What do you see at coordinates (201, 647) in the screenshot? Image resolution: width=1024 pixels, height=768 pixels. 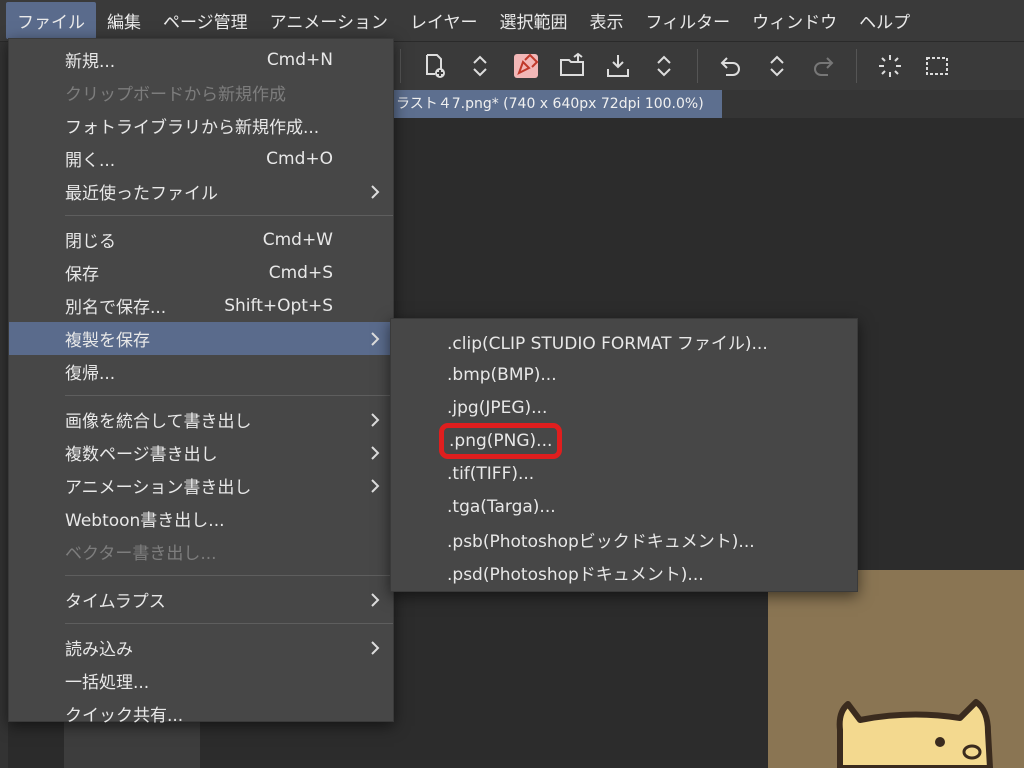 I see `menu-item-import: 読み込み` at bounding box center [201, 647].